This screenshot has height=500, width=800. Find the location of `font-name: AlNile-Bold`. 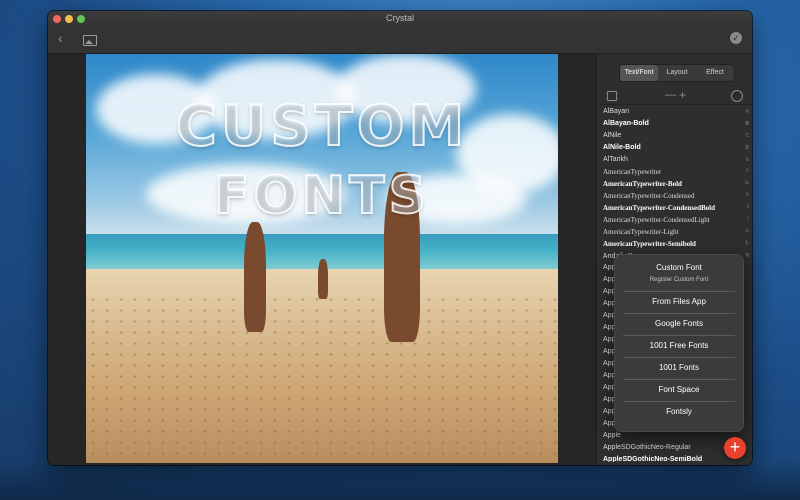

font-name: AlNile-Bold is located at coordinates (622, 147).